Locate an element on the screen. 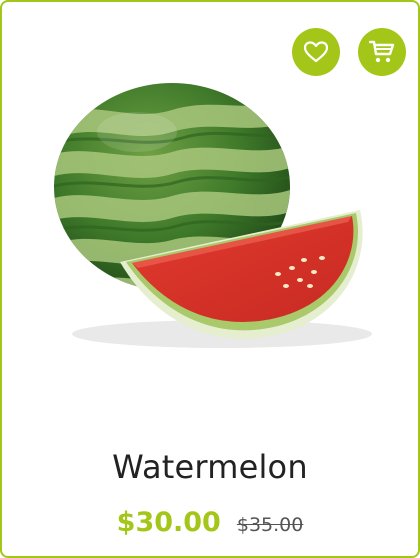 The width and height of the screenshot is (420, 558). add-to-cart-button is located at coordinates (382, 52).